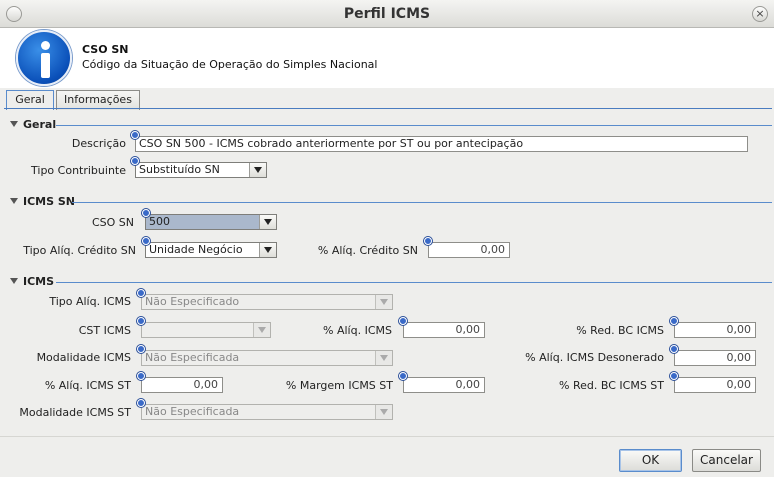  I want to click on tipo-aliq-icms-label: Tipo Alíq. ICMS, so click(90, 301).